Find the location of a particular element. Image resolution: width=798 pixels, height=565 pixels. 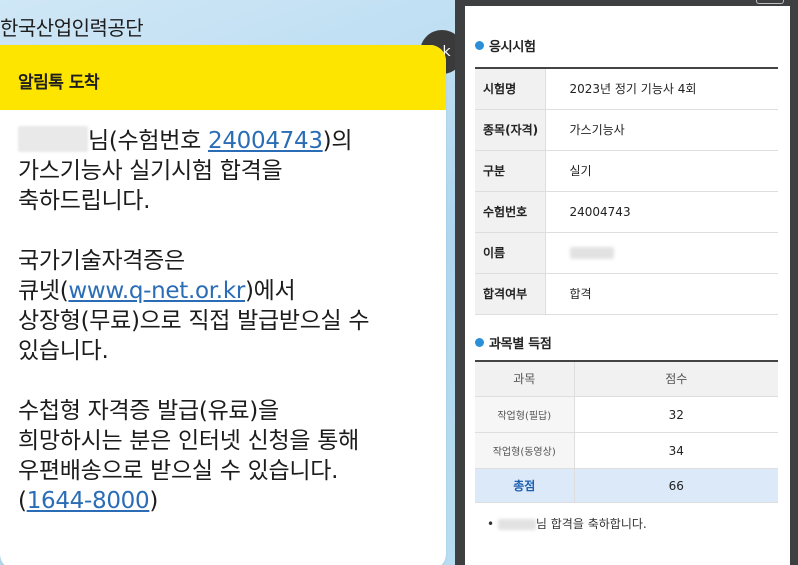

score-table: 과목 점수 작업형(필답) 32 작업형(동영상) 34 총점 66 is located at coordinates (626, 431).